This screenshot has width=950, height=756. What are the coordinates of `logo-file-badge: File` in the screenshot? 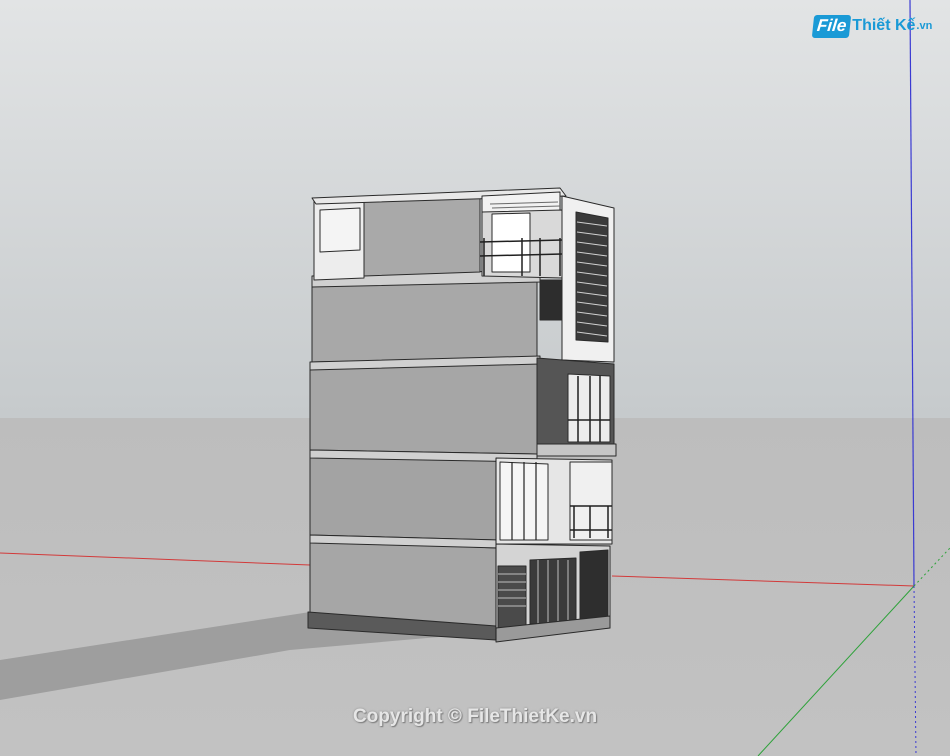 It's located at (831, 26).